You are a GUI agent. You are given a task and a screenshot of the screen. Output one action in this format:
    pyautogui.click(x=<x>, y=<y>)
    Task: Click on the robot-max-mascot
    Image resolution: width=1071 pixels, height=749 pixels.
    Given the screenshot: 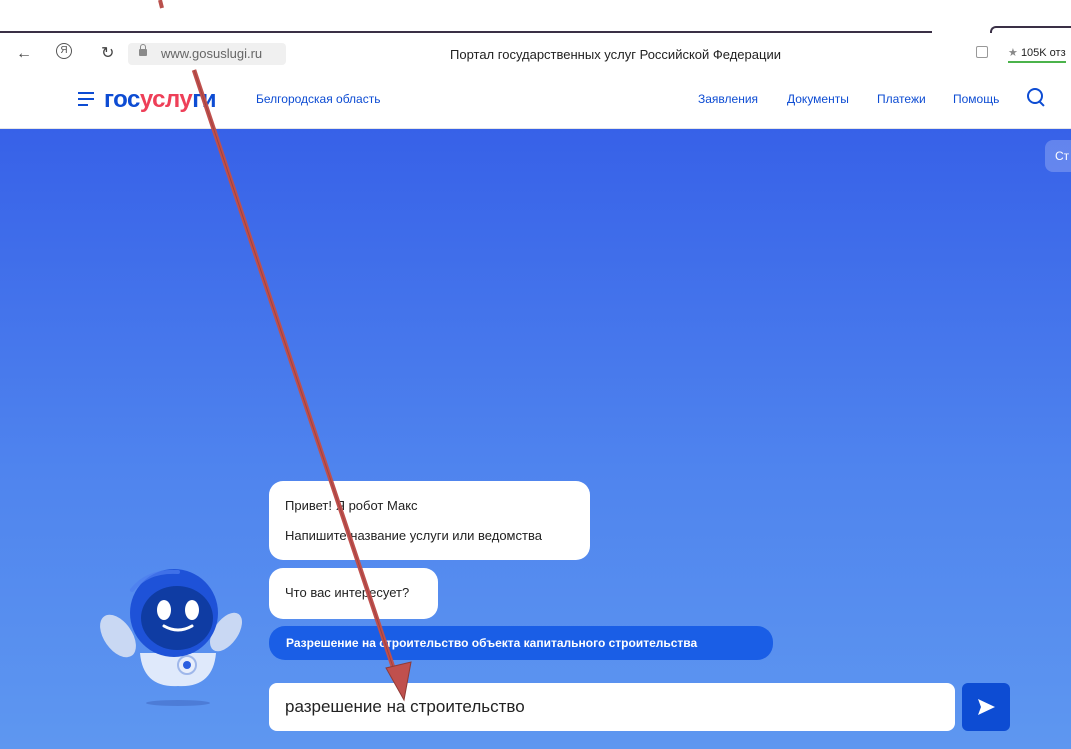 What is the action you would take?
    pyautogui.click(x=171, y=637)
    